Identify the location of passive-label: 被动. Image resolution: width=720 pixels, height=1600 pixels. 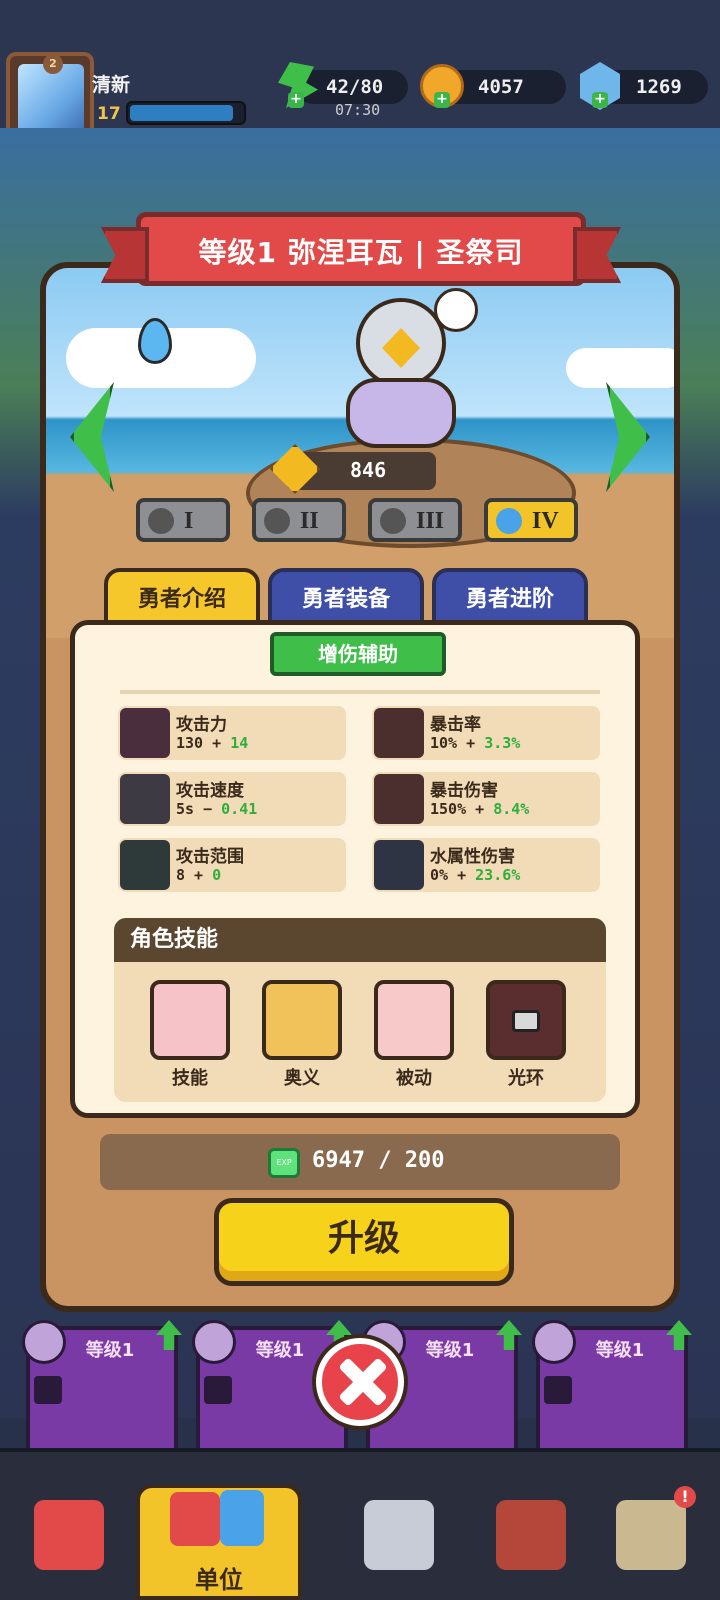
(414, 1078).